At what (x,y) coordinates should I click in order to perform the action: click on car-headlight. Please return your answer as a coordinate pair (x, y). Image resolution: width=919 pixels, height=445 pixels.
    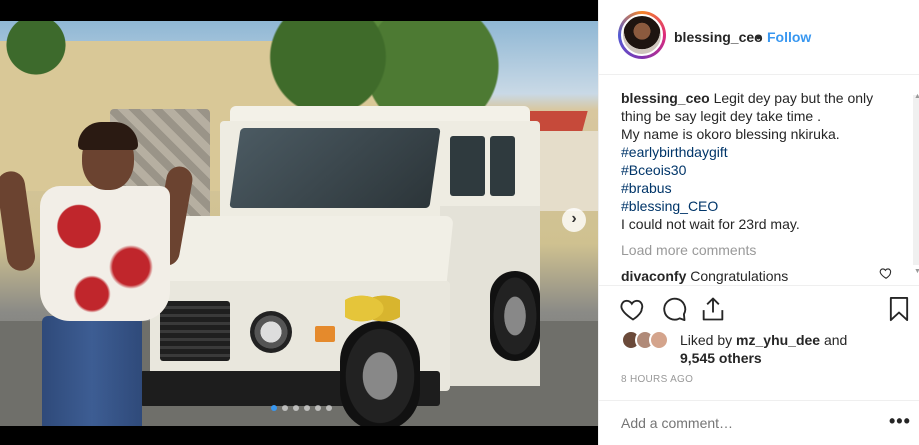
    Looking at the image, I should click on (271, 332).